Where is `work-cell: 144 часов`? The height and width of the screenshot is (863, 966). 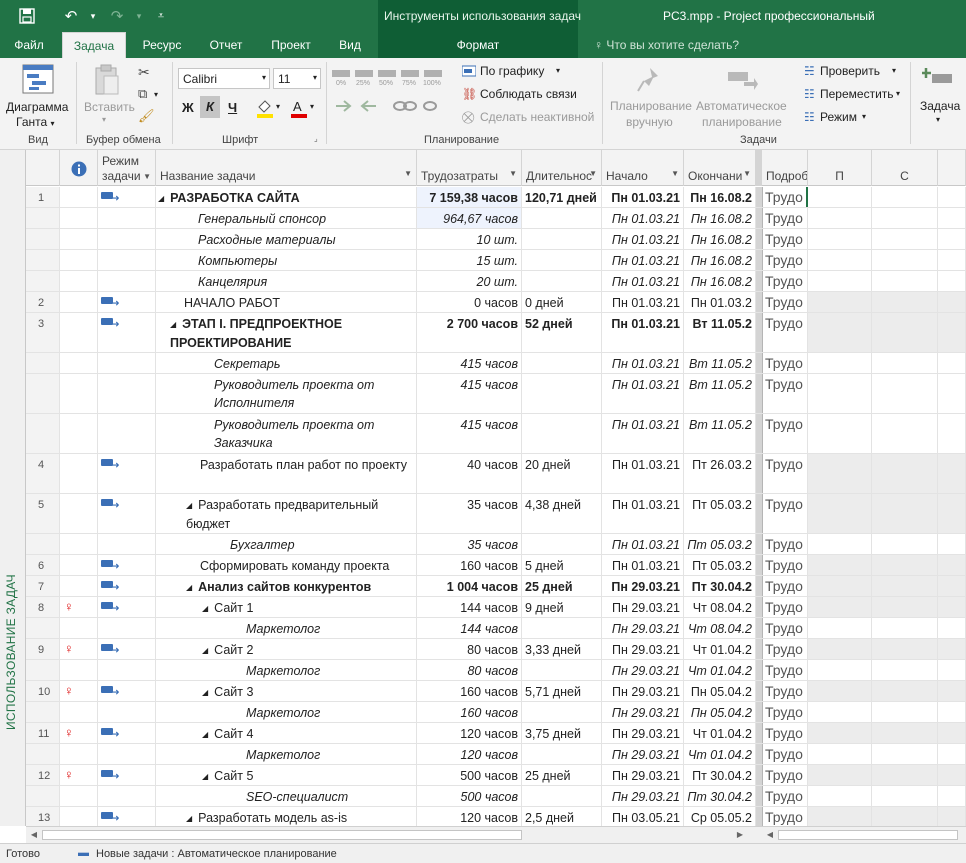 work-cell: 144 часов is located at coordinates (469, 607).